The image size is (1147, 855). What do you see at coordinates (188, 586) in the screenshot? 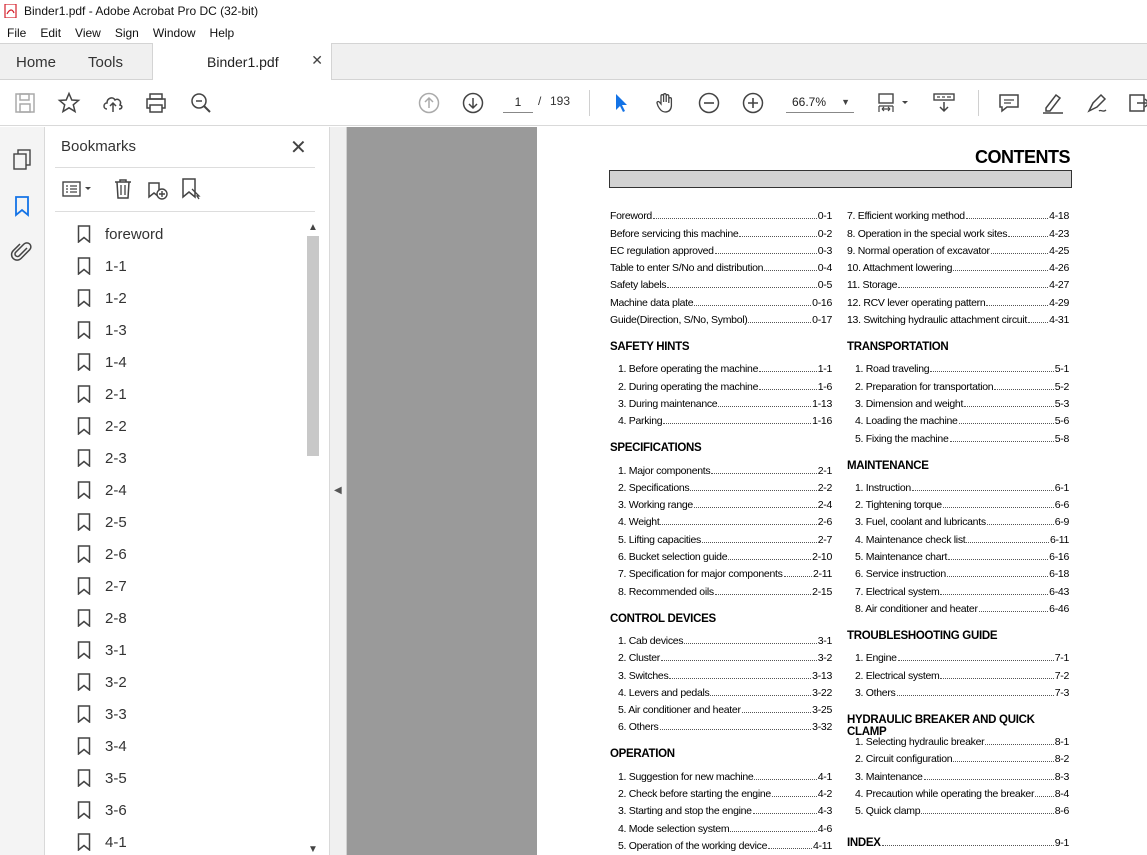
I see `bookmark-item: 2-7` at bounding box center [188, 586].